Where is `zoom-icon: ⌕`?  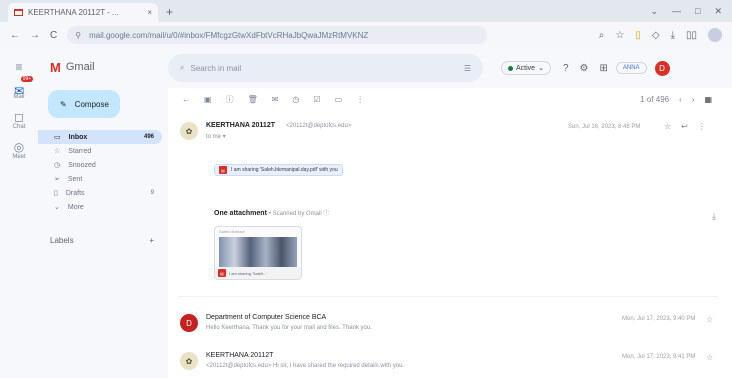 zoom-icon: ⌕ is located at coordinates (602, 35).